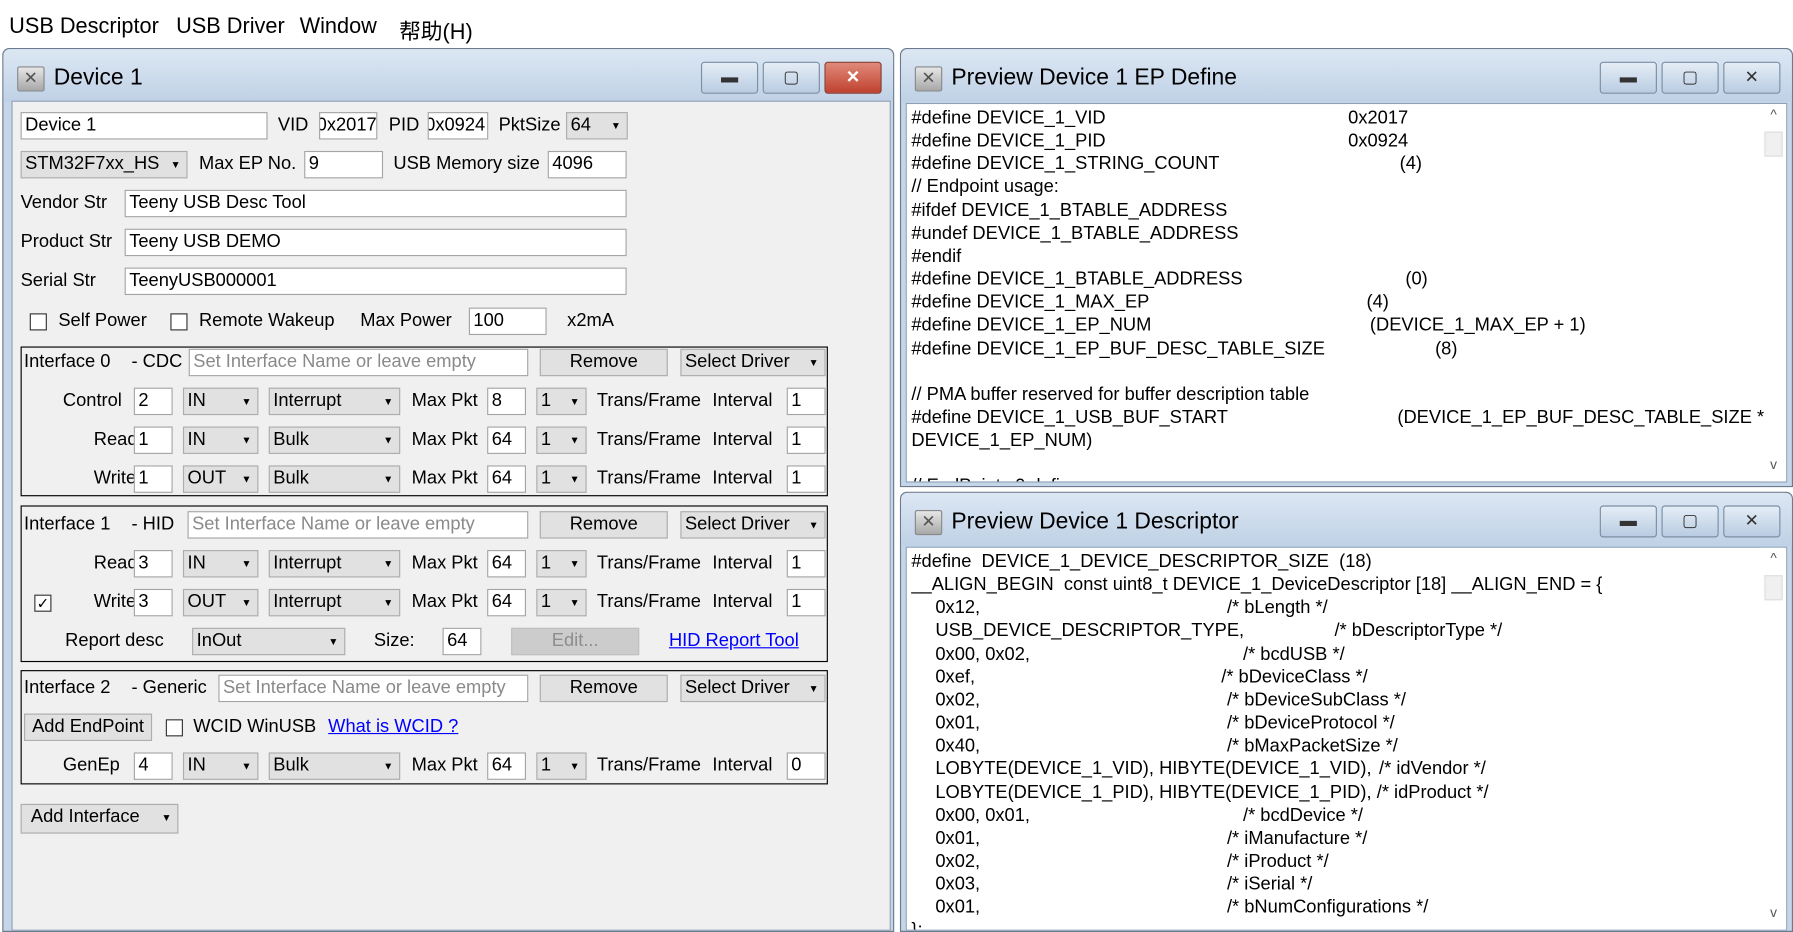 This screenshot has height=932, width=1793. Describe the element at coordinates (936, 256) in the screenshot. I see `code-line: #endif` at that location.